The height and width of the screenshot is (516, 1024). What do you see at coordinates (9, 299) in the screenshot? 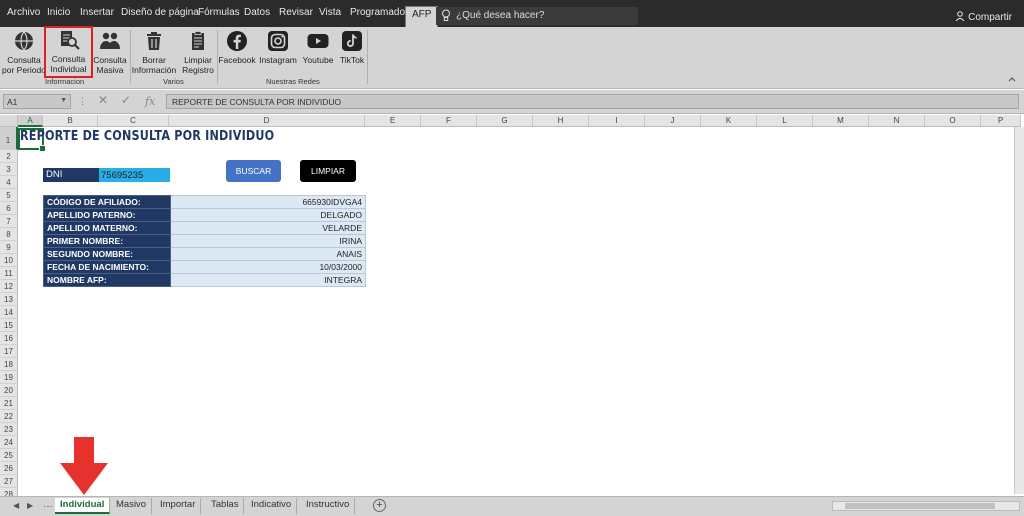
I see `row-header: 13` at bounding box center [9, 299].